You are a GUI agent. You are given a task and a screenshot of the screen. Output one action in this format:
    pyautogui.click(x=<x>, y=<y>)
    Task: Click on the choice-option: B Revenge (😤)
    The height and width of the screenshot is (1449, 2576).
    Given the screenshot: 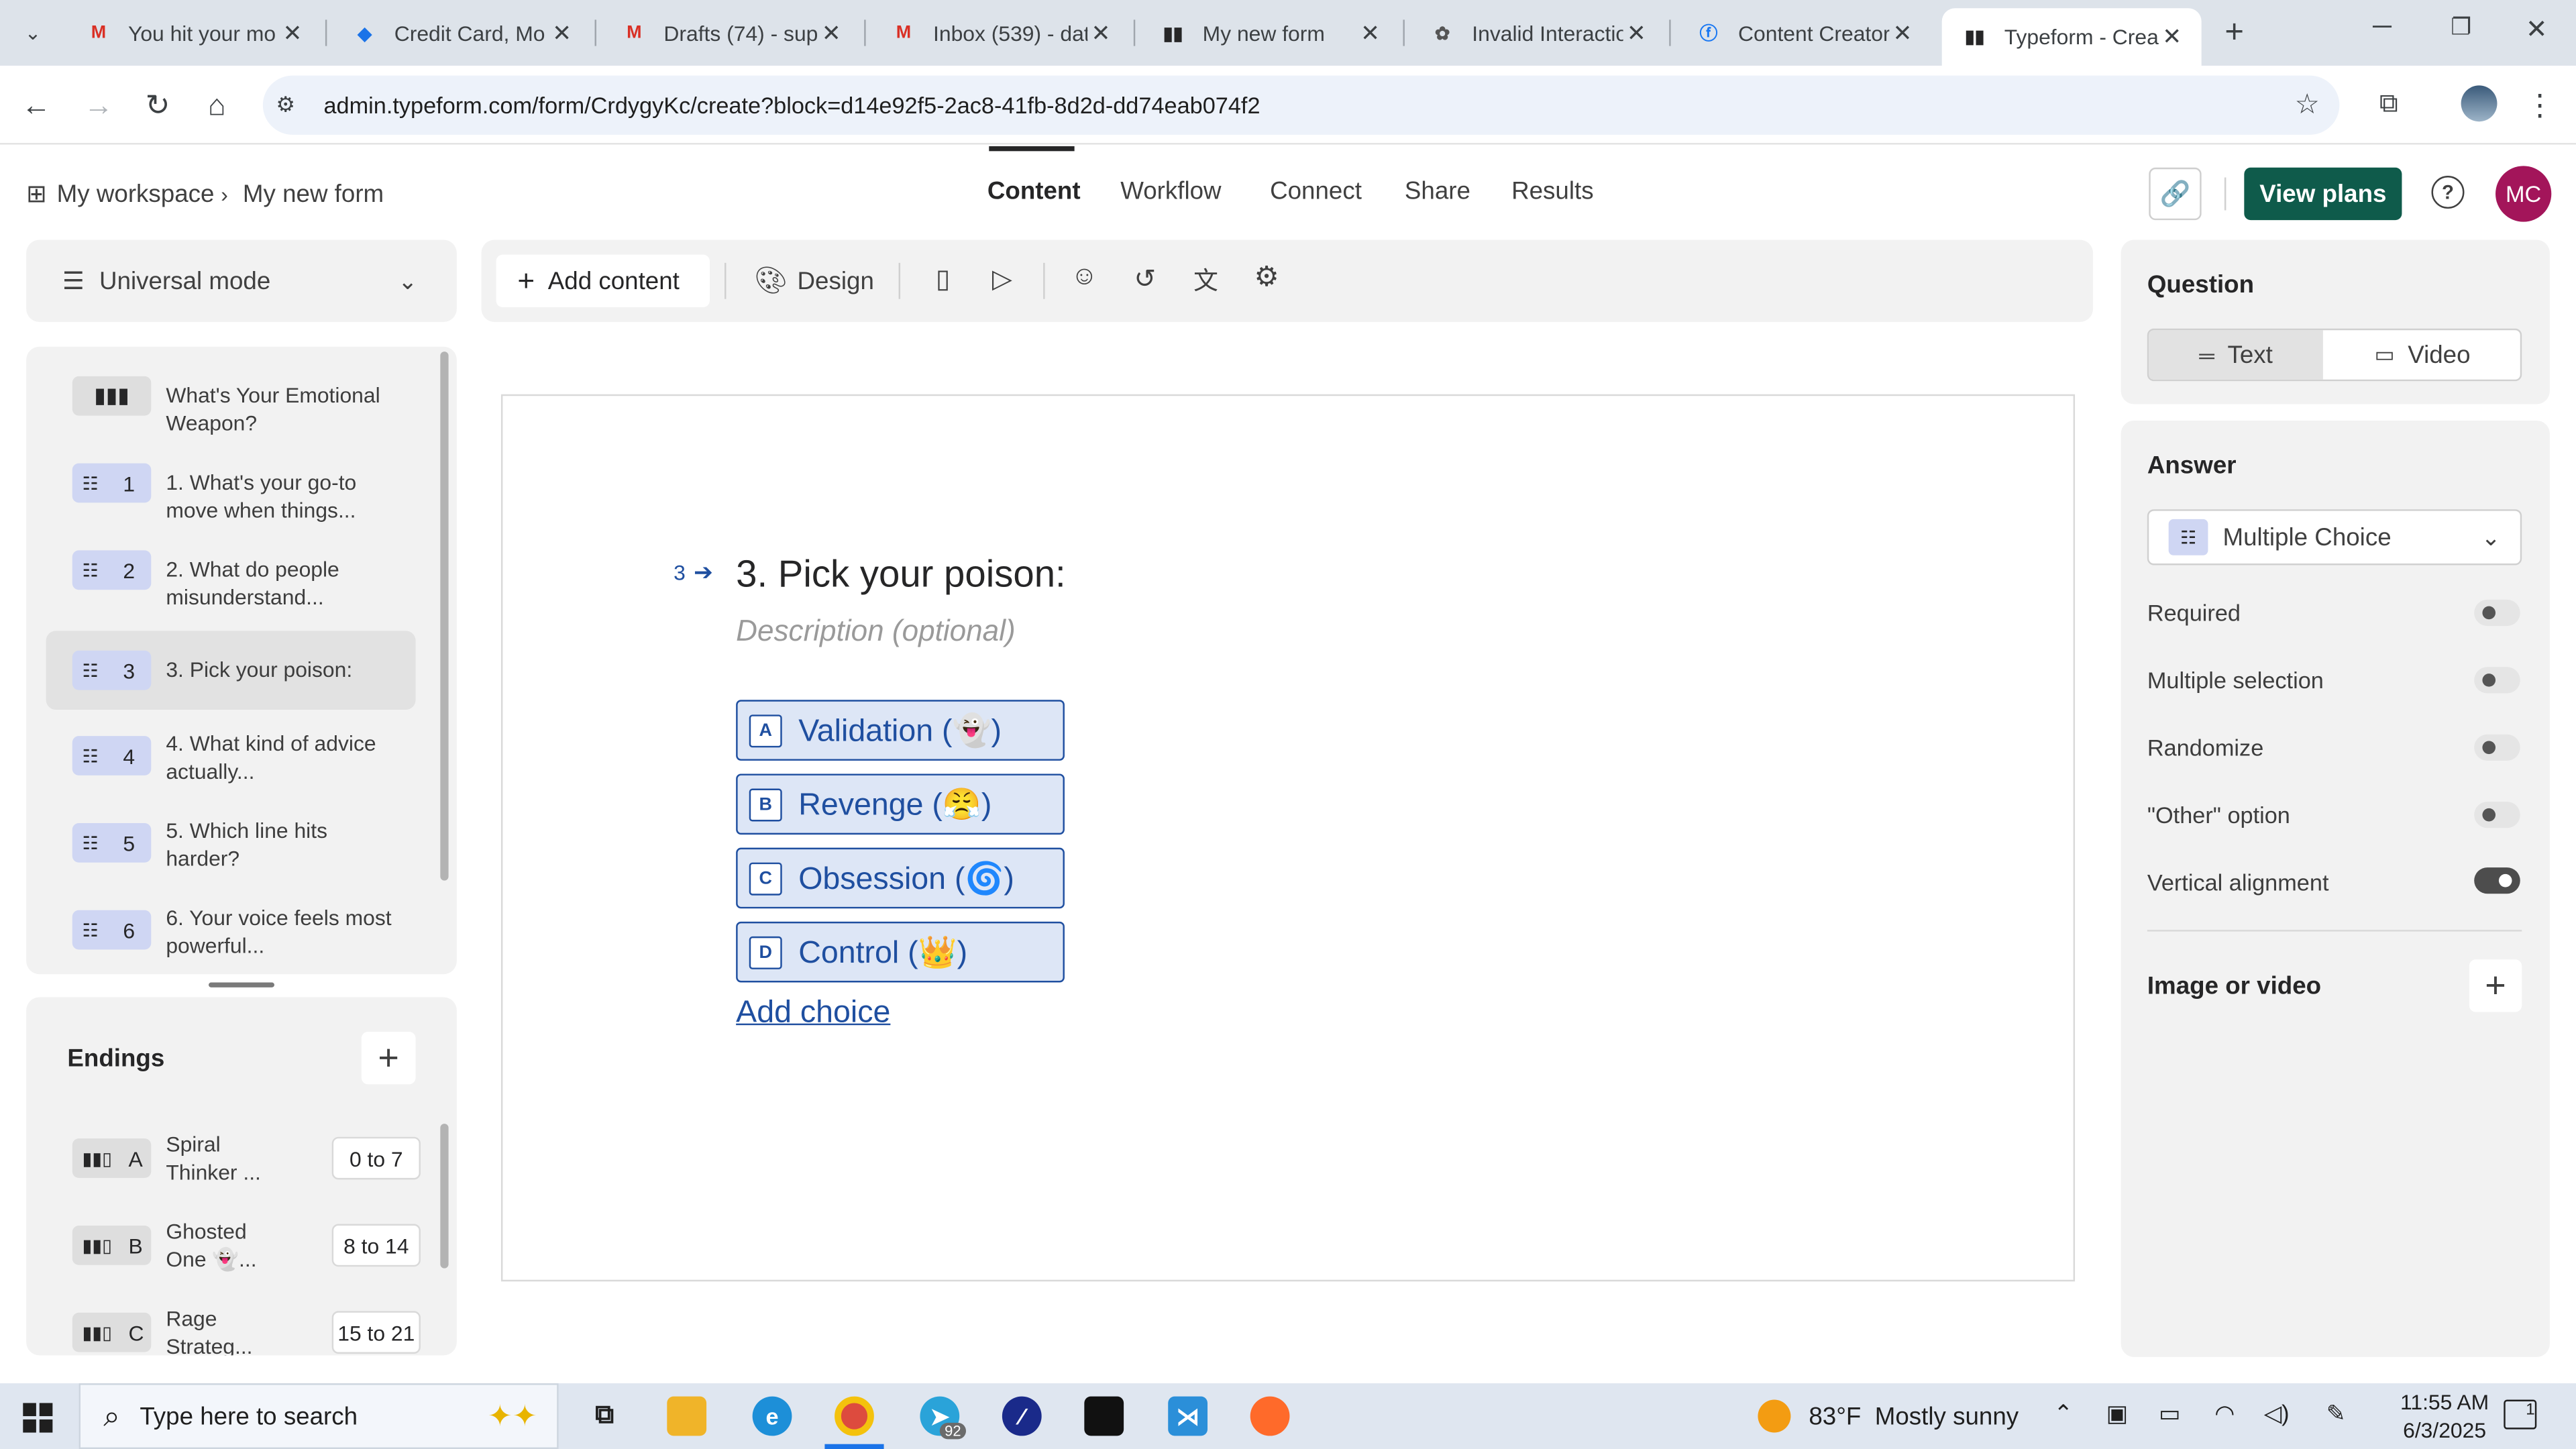 What is the action you would take?
    pyautogui.click(x=900, y=804)
    